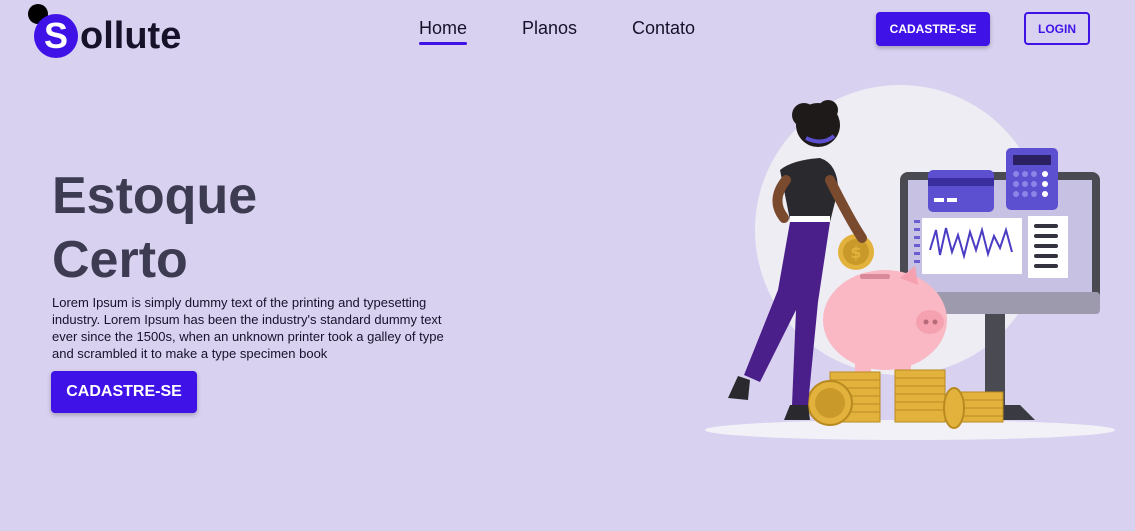  I want to click on logo-letter: S, so click(56, 36).